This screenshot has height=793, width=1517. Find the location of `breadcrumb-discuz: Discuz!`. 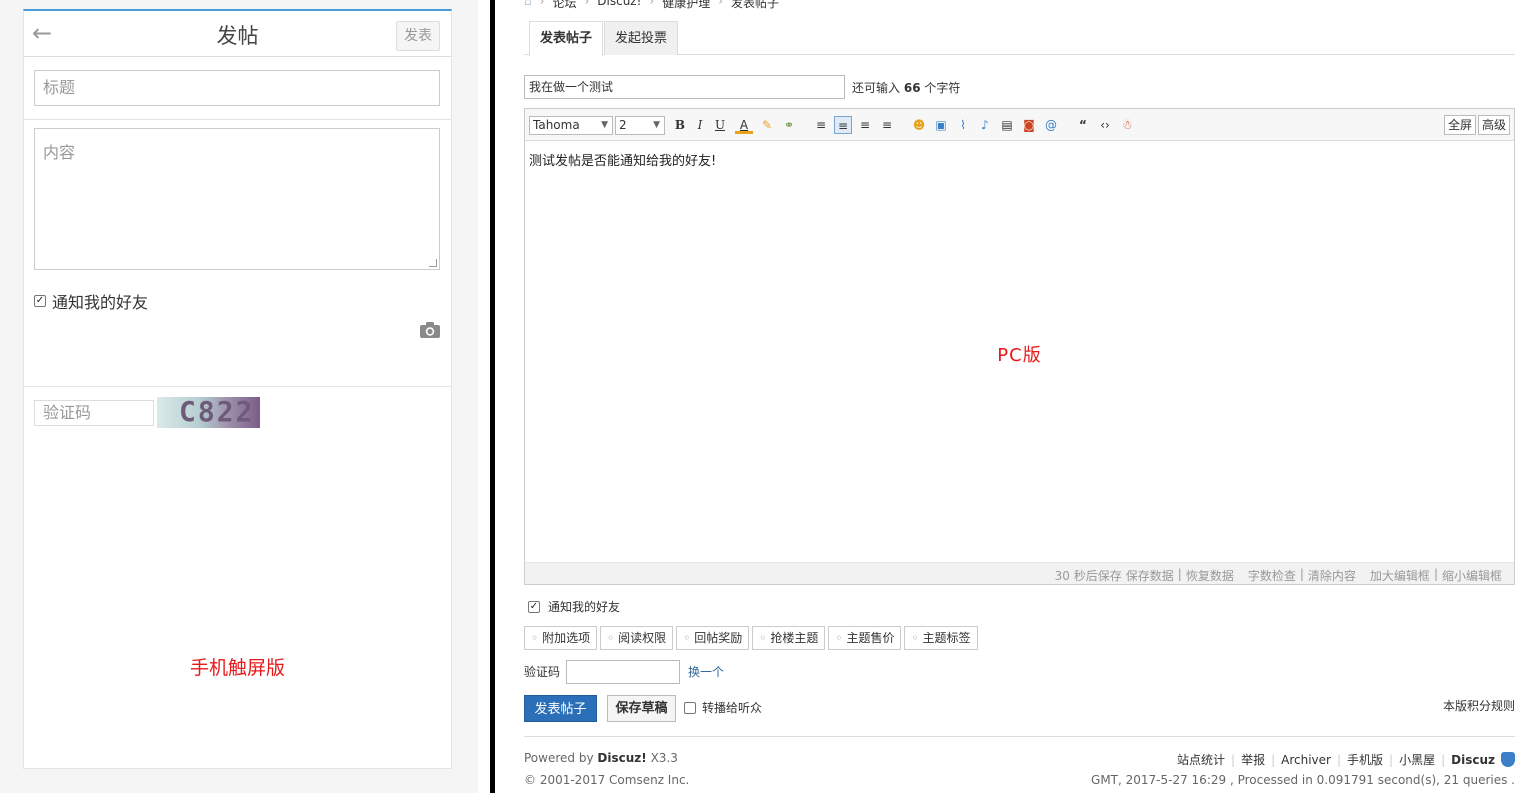

breadcrumb-discuz: Discuz! is located at coordinates (619, 5).